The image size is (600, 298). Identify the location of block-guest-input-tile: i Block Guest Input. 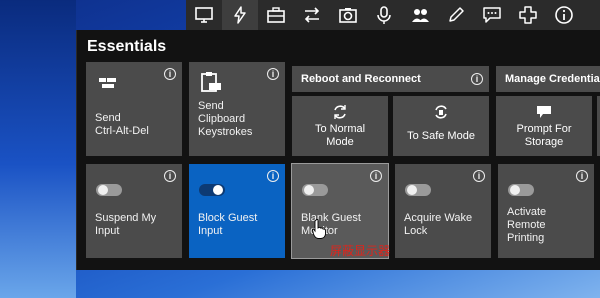
(237, 211).